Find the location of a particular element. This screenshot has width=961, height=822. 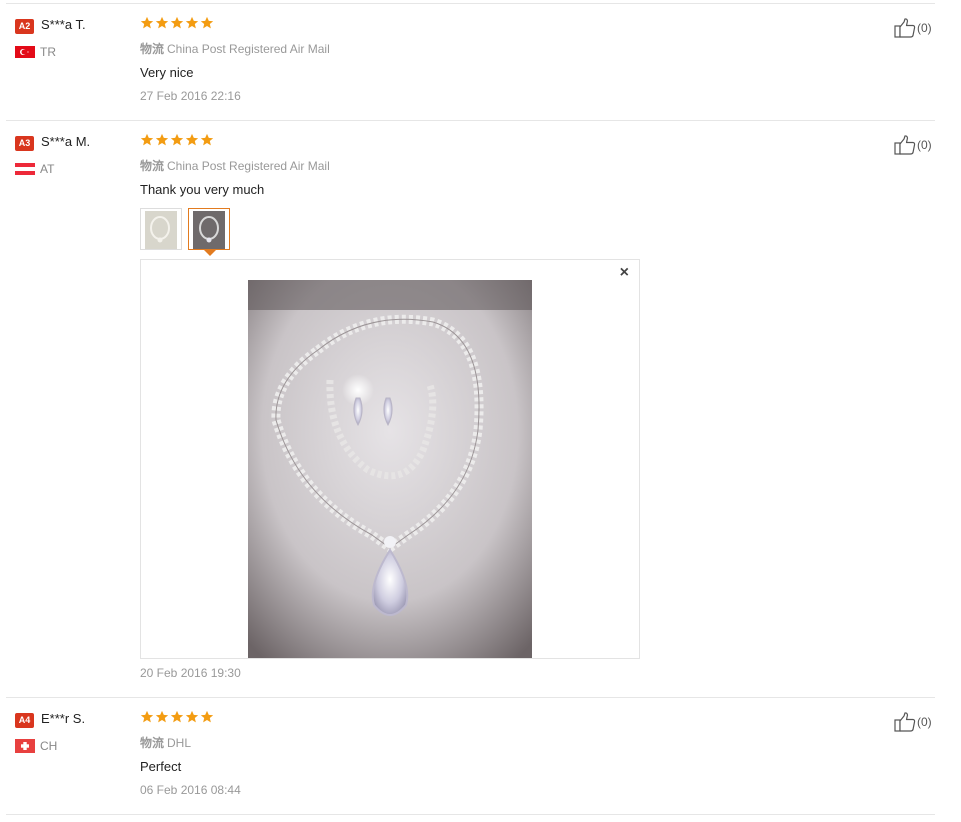

review-comment: Very nice is located at coordinates (167, 72).